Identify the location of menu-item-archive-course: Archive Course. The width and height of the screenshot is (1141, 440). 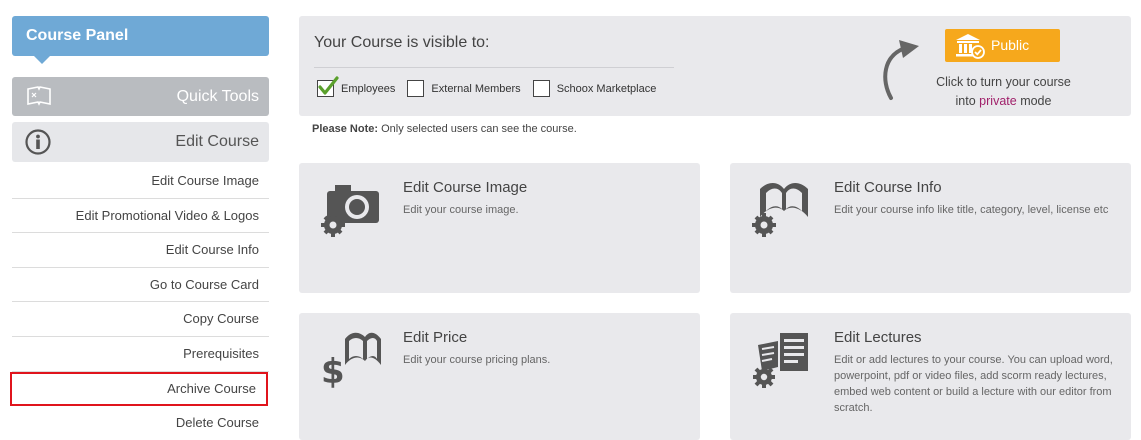
(139, 389).